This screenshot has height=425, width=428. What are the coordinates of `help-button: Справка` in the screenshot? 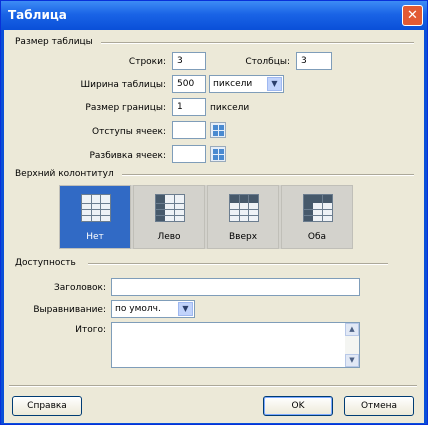 It's located at (47, 406).